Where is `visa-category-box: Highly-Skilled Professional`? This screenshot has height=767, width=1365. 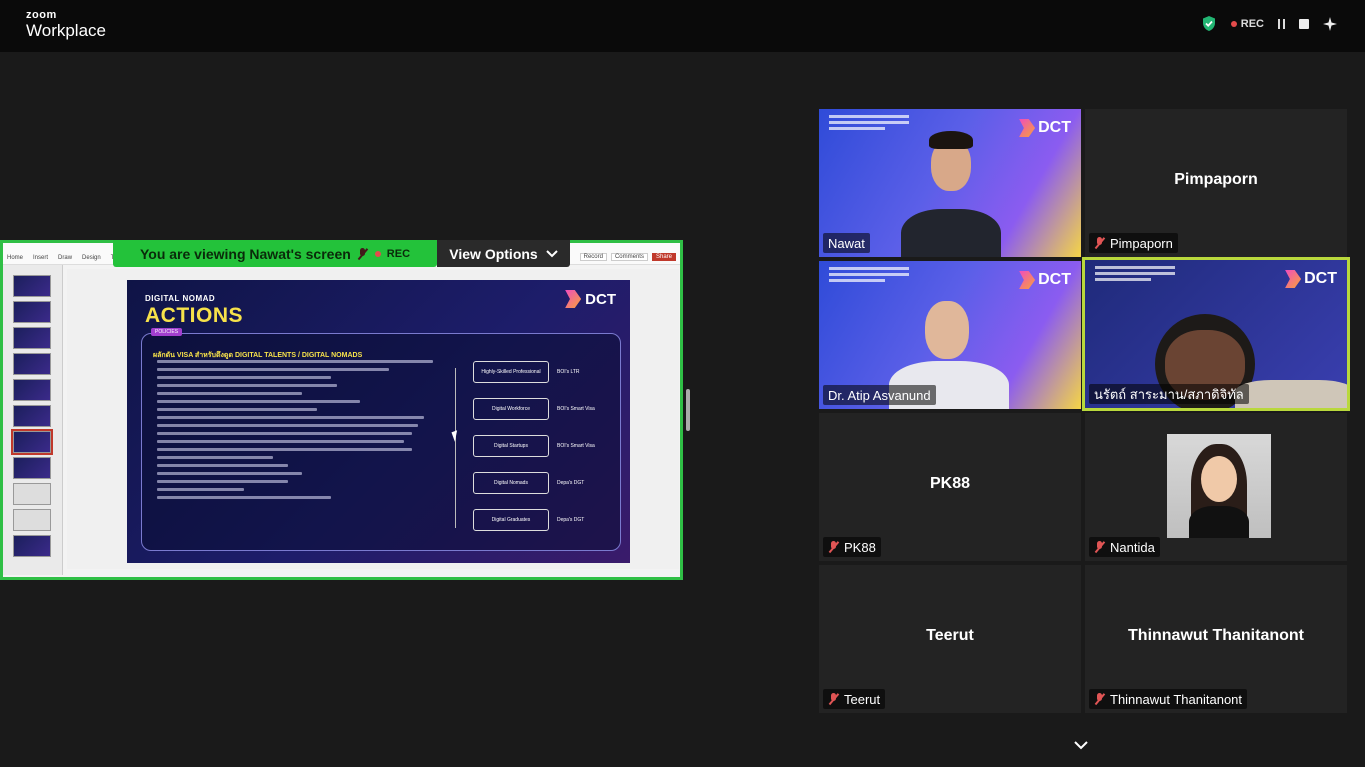
visa-category-box: Highly-Skilled Professional is located at coordinates (511, 372).